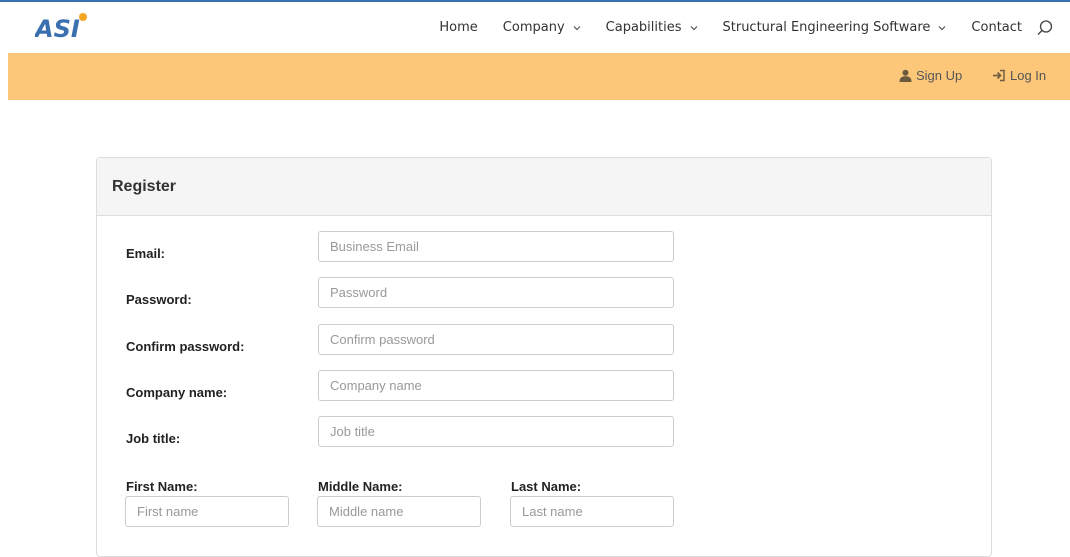 The height and width of the screenshot is (557, 1070). I want to click on last-name-field, so click(592, 511).